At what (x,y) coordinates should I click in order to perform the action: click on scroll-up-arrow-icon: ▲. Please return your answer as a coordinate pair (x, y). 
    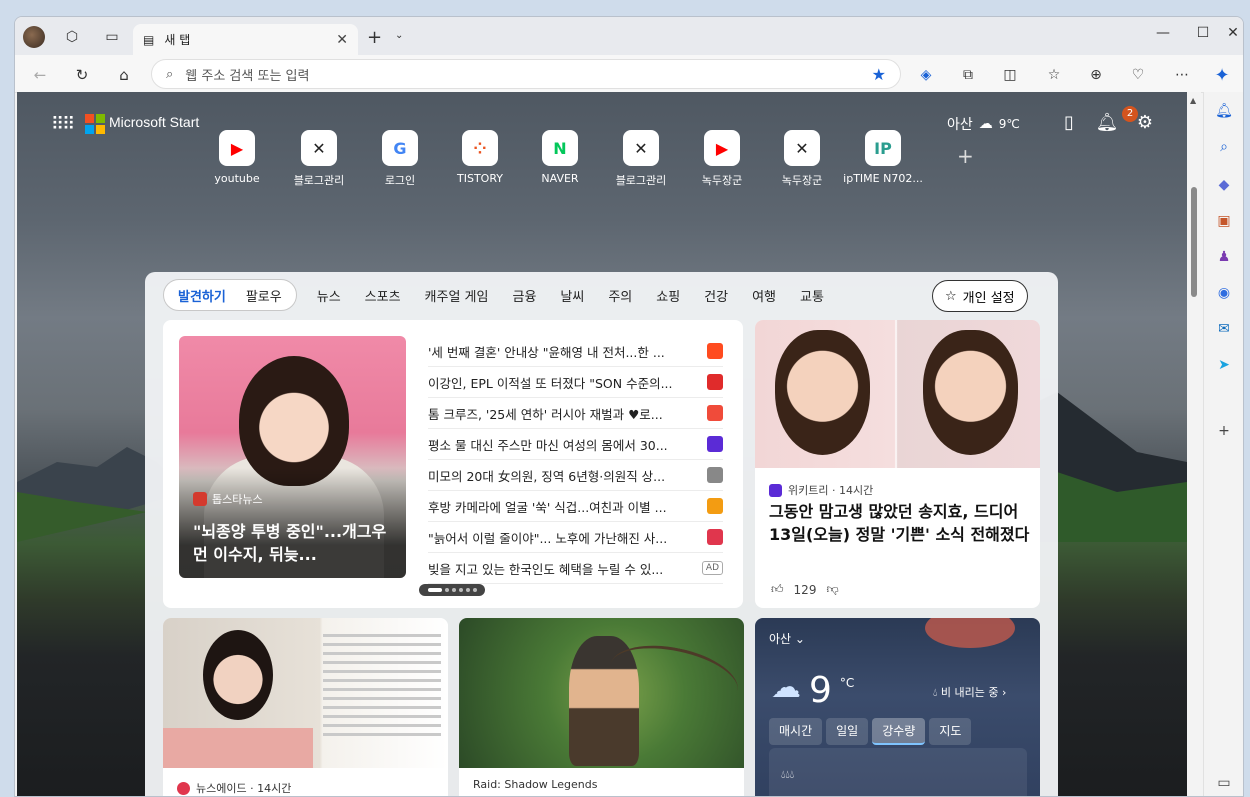
    Looking at the image, I should click on (1193, 100).